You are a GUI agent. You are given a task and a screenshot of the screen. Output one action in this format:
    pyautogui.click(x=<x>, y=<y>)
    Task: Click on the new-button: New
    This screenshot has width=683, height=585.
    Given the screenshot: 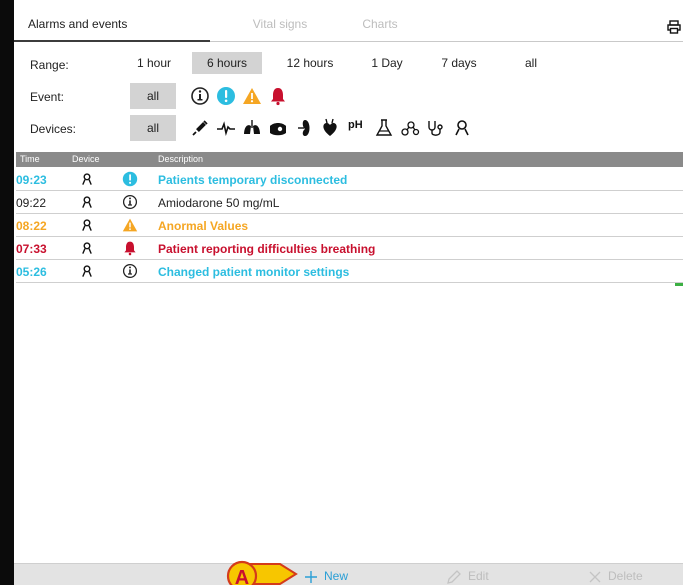 What is the action you would take?
    pyautogui.click(x=326, y=575)
    